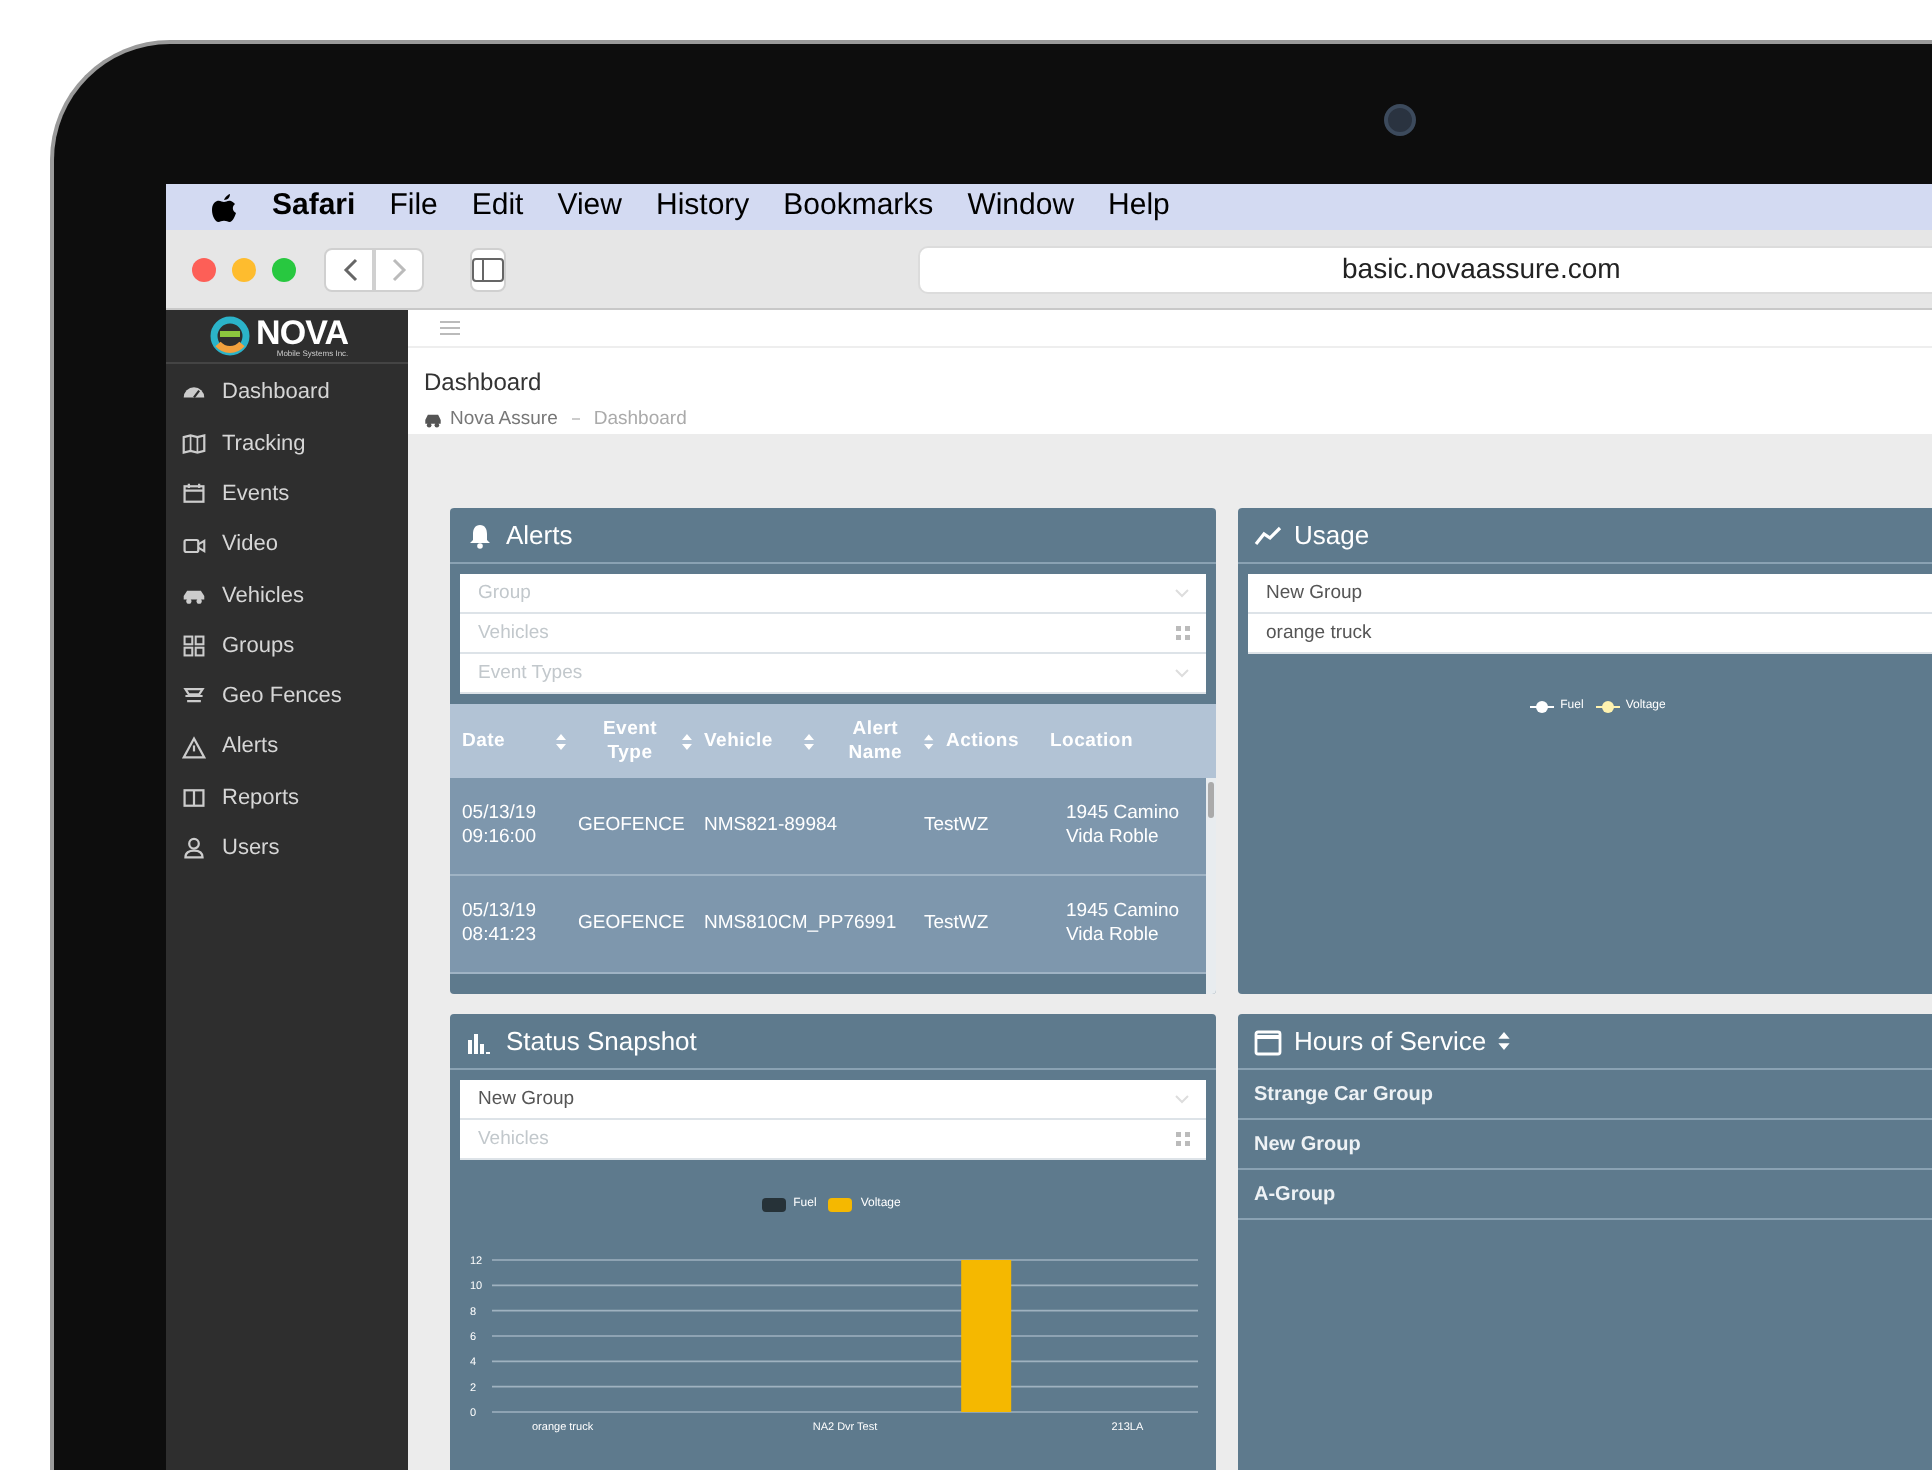  I want to click on panel-title: Hours of Service, so click(1390, 1041).